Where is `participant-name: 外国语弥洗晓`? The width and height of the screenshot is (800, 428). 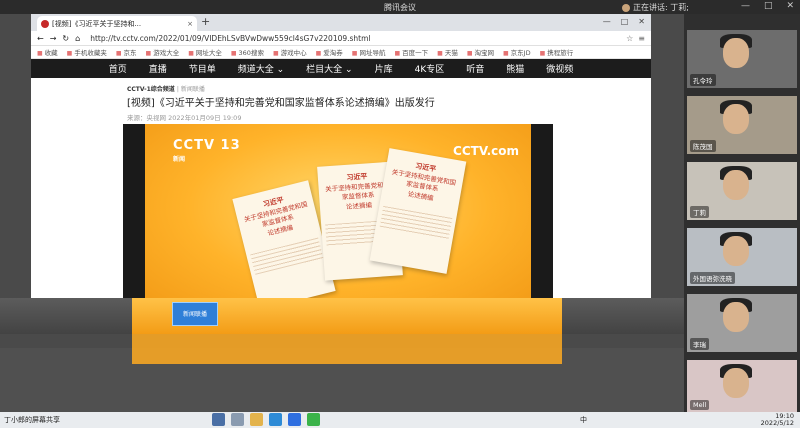 participant-name: 外国语弥洗晓 is located at coordinates (712, 278).